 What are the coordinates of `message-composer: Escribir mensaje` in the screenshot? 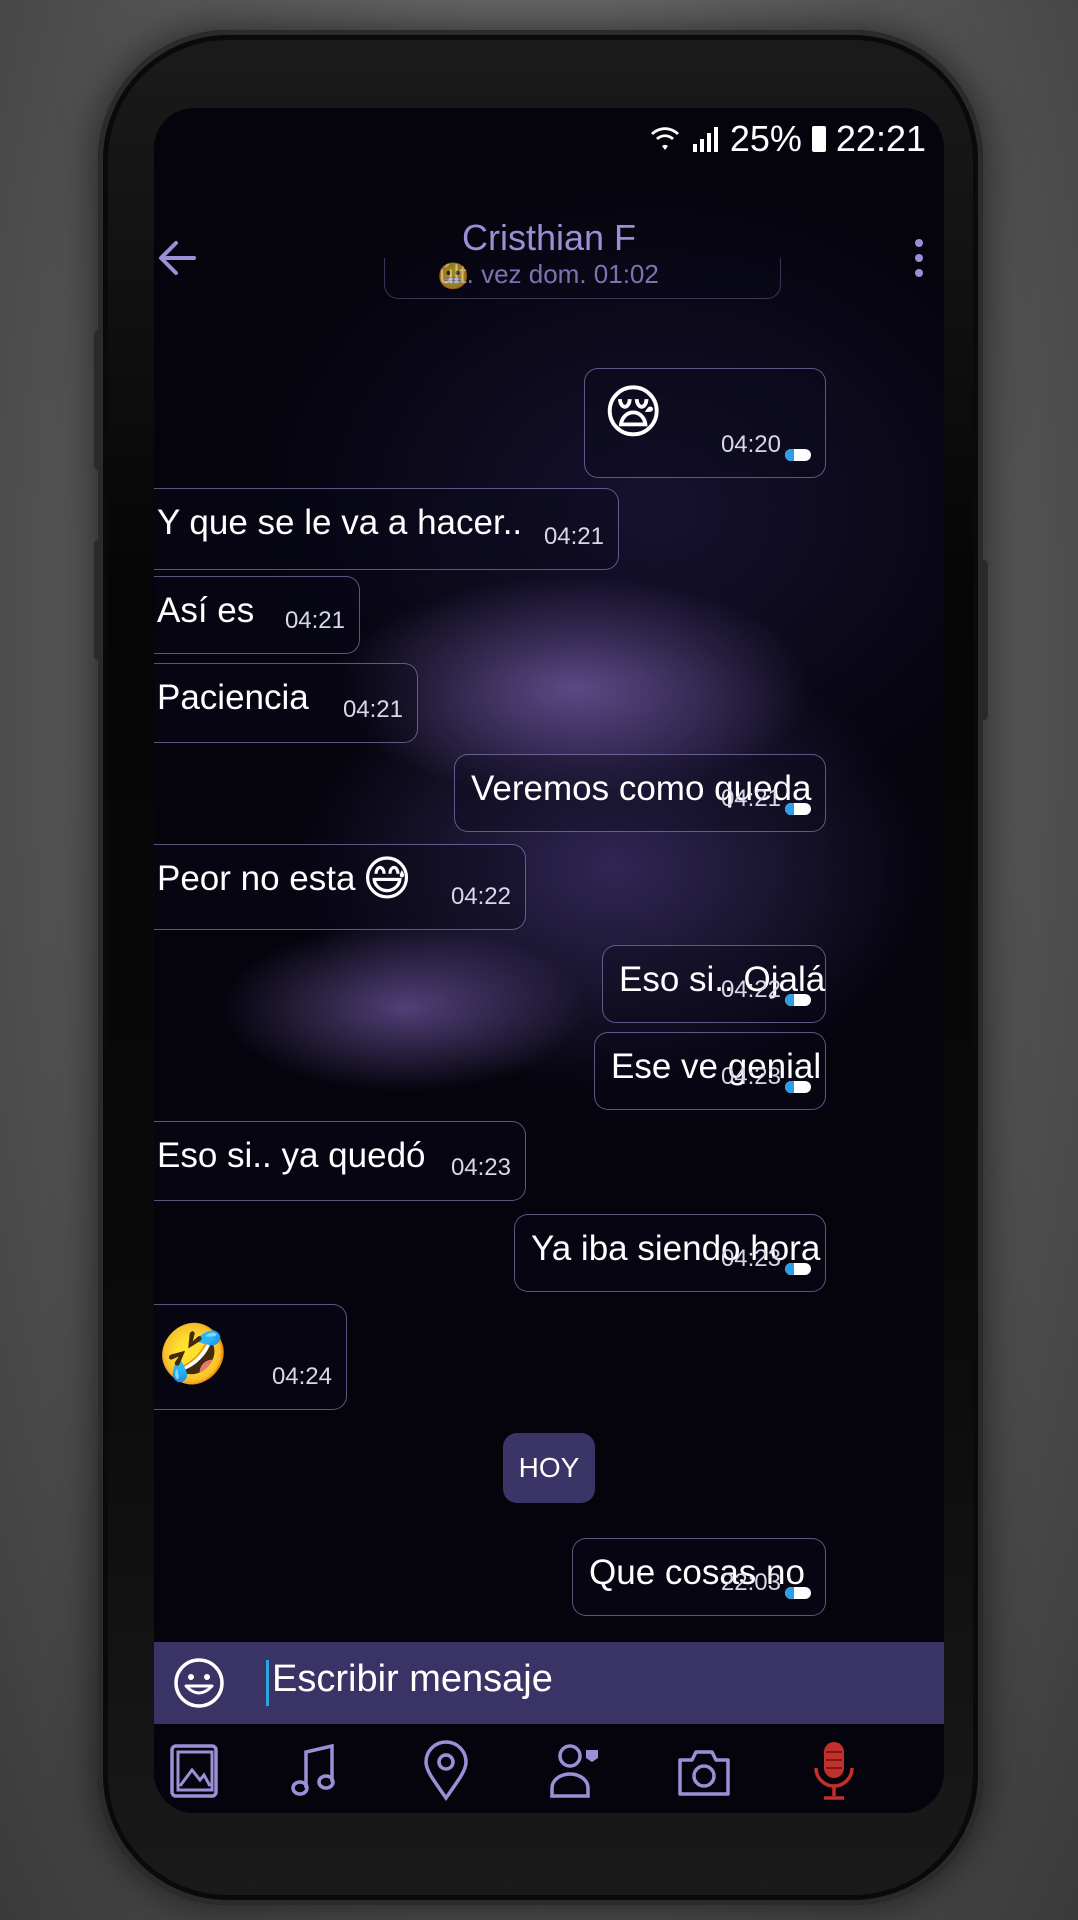 It's located at (549, 1683).